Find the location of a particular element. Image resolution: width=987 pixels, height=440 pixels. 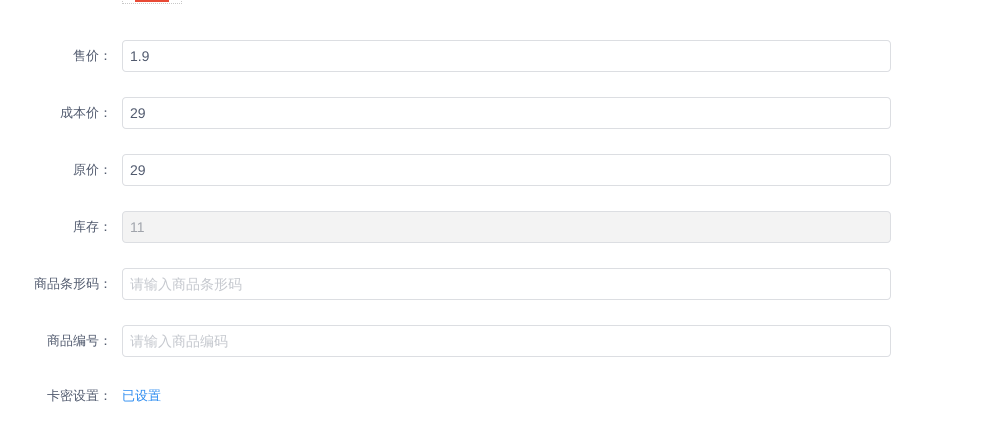

input-field: 1.9 is located at coordinates (506, 56).